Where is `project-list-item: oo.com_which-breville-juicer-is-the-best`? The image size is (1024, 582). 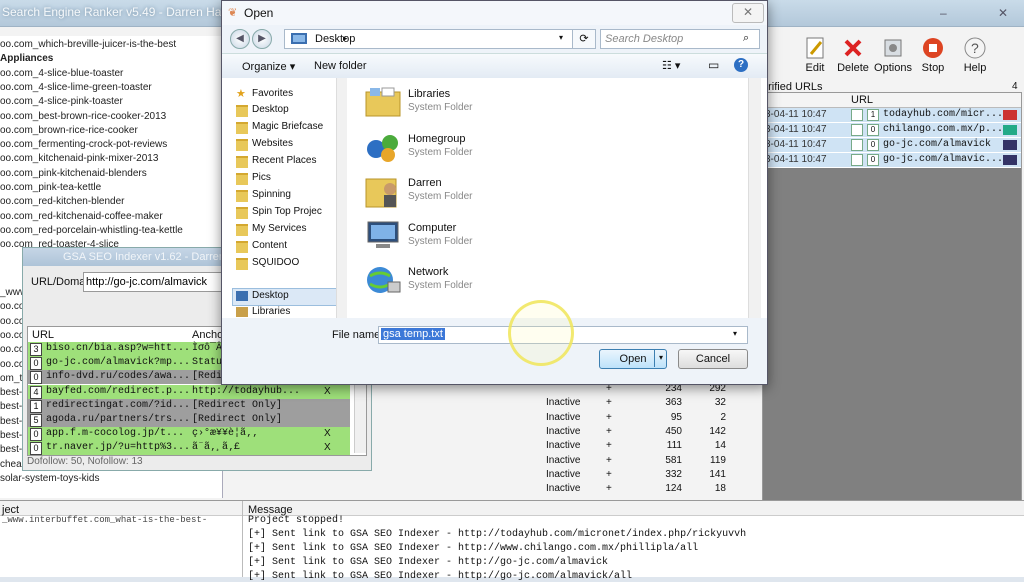 project-list-item: oo.com_which-breville-juicer-is-the-best is located at coordinates (88, 45).